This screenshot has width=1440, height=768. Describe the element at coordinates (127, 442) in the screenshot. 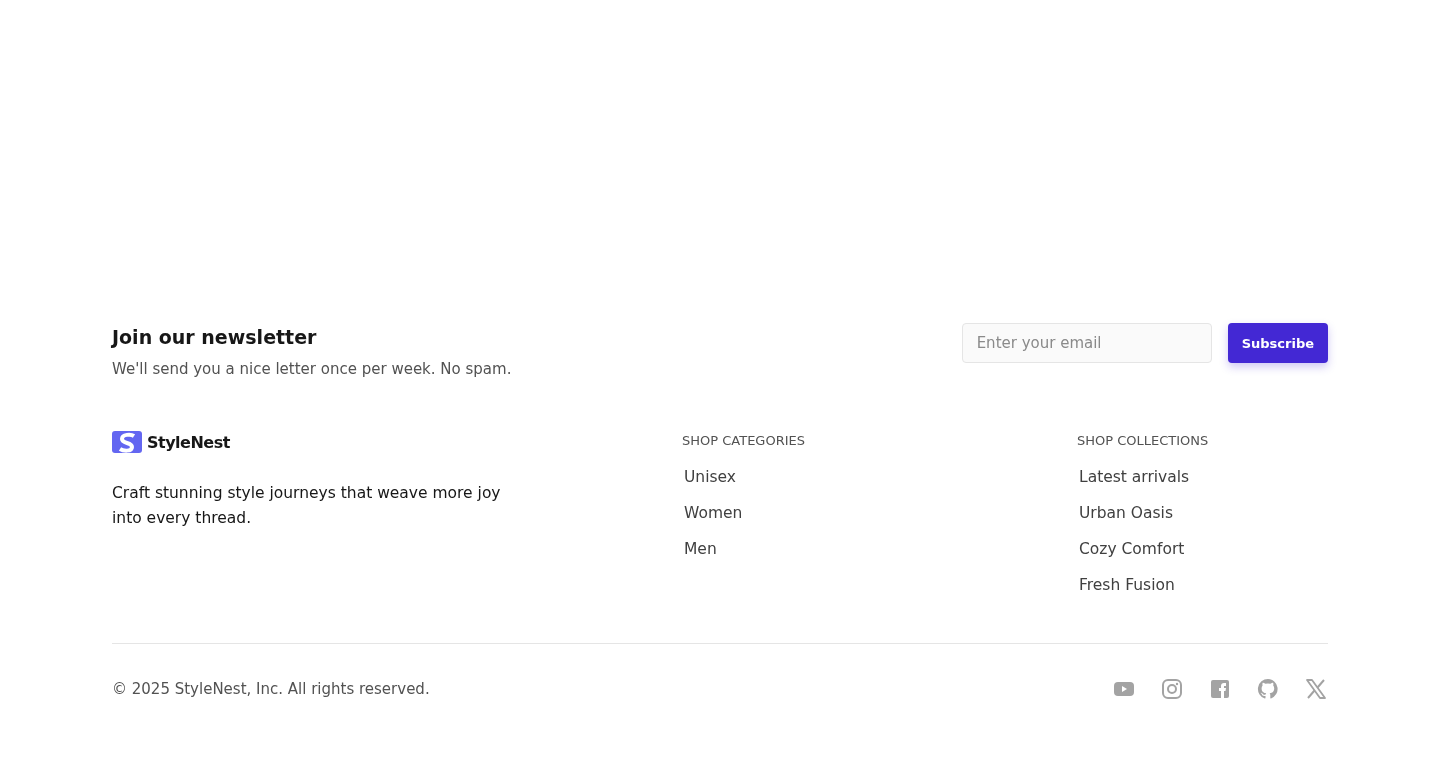

I see `logo-icon` at that location.